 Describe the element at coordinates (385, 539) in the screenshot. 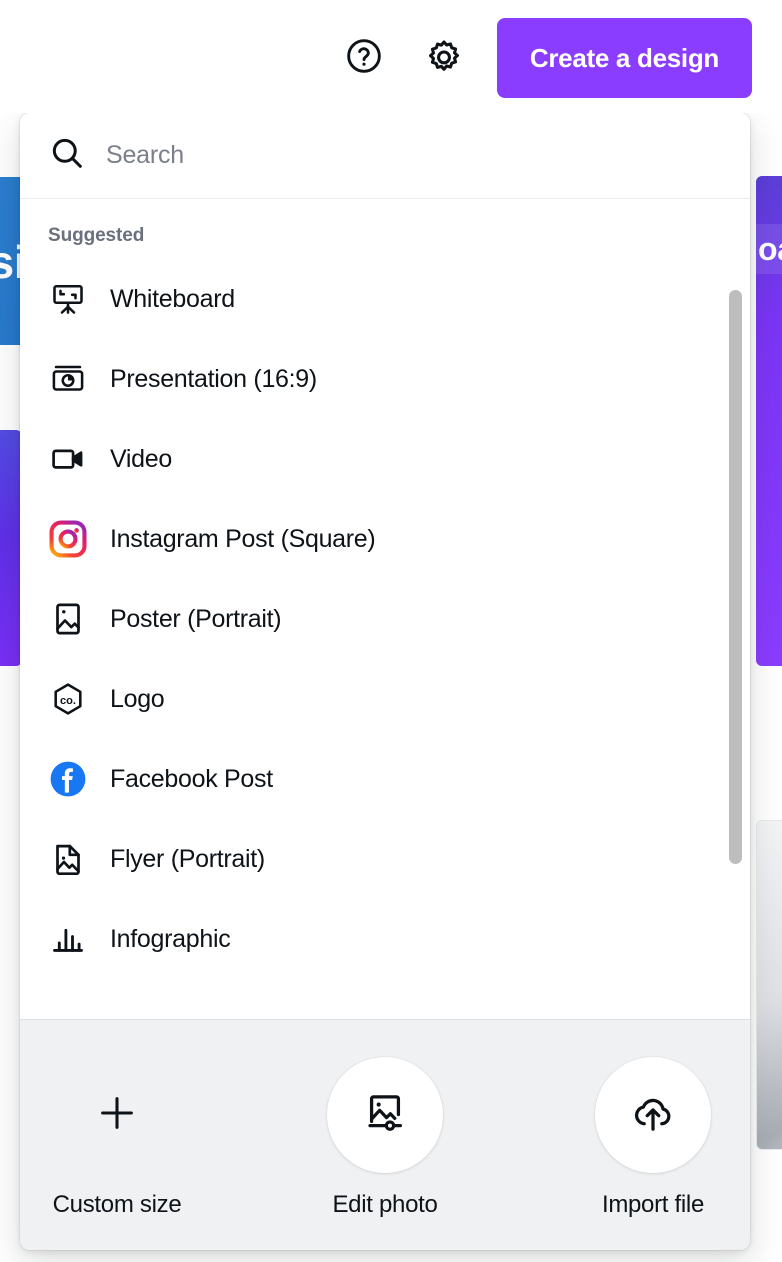

I see `list-item-instagram-post: Instagram Post (Square)` at that location.